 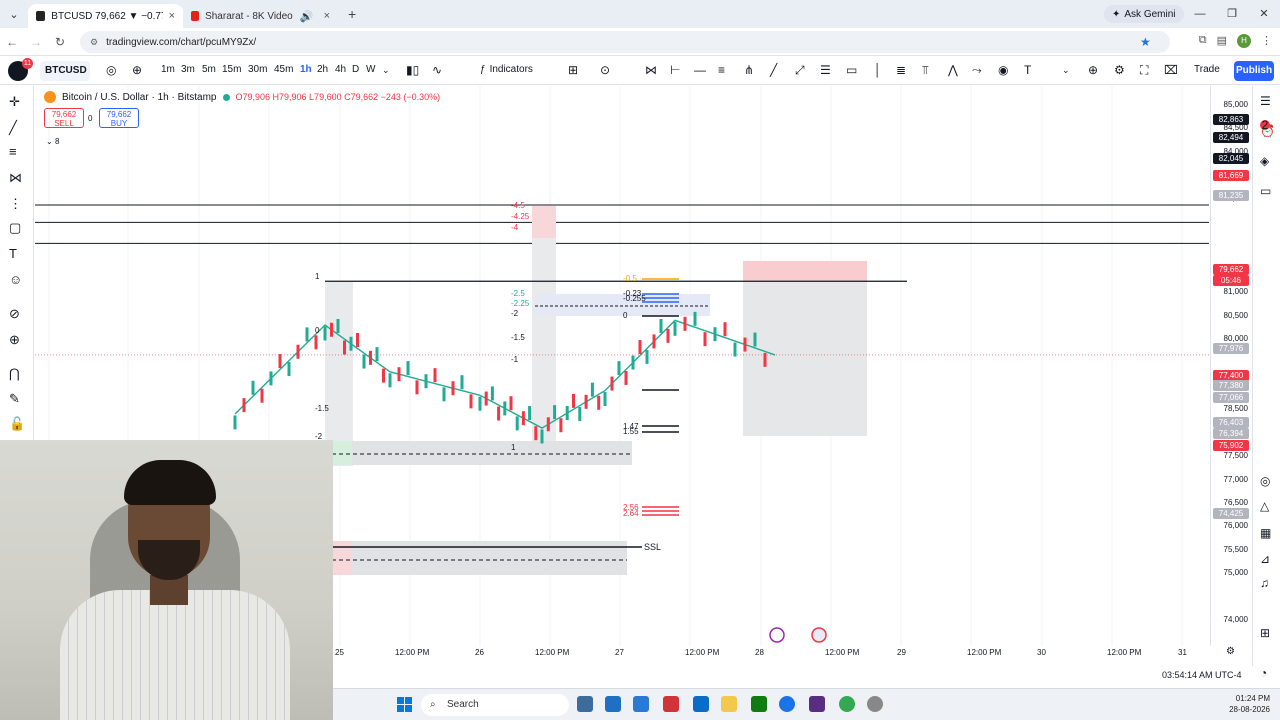 What do you see at coordinates (1264, 583) in the screenshot?
I see `notifications-bell-icon: ♫` at bounding box center [1264, 583].